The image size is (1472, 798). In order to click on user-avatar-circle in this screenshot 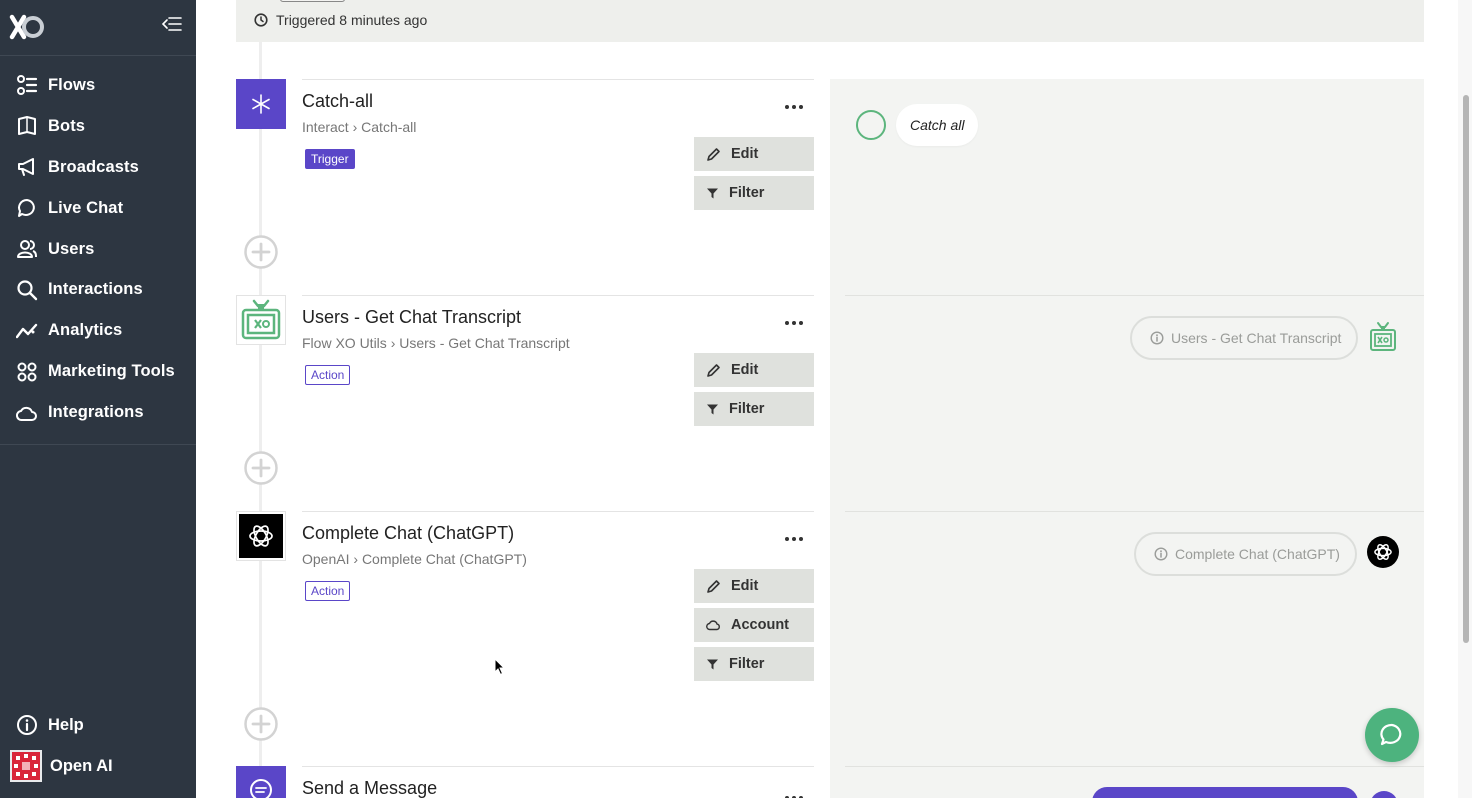, I will do `click(871, 125)`.